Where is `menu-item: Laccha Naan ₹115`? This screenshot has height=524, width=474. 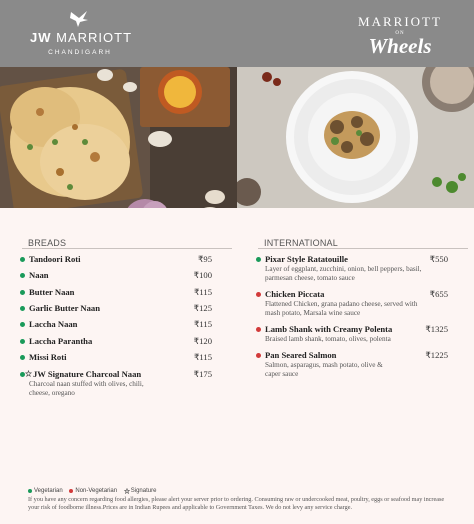 menu-item: Laccha Naan ₹115 is located at coordinates (116, 325).